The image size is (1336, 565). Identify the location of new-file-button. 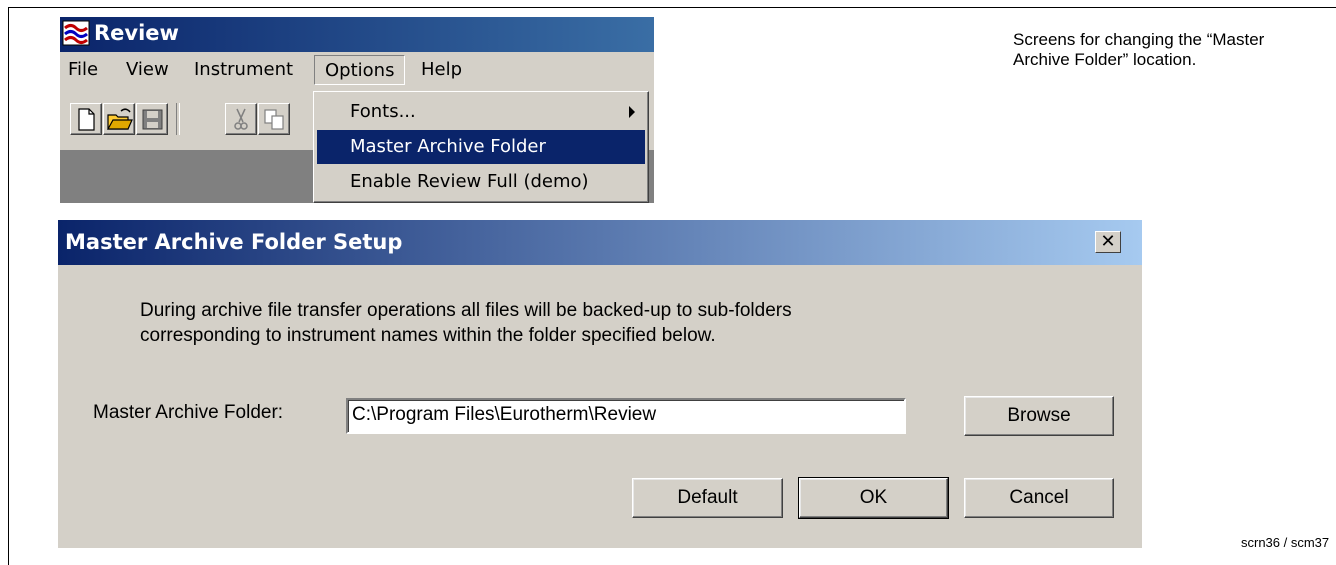
(86, 119).